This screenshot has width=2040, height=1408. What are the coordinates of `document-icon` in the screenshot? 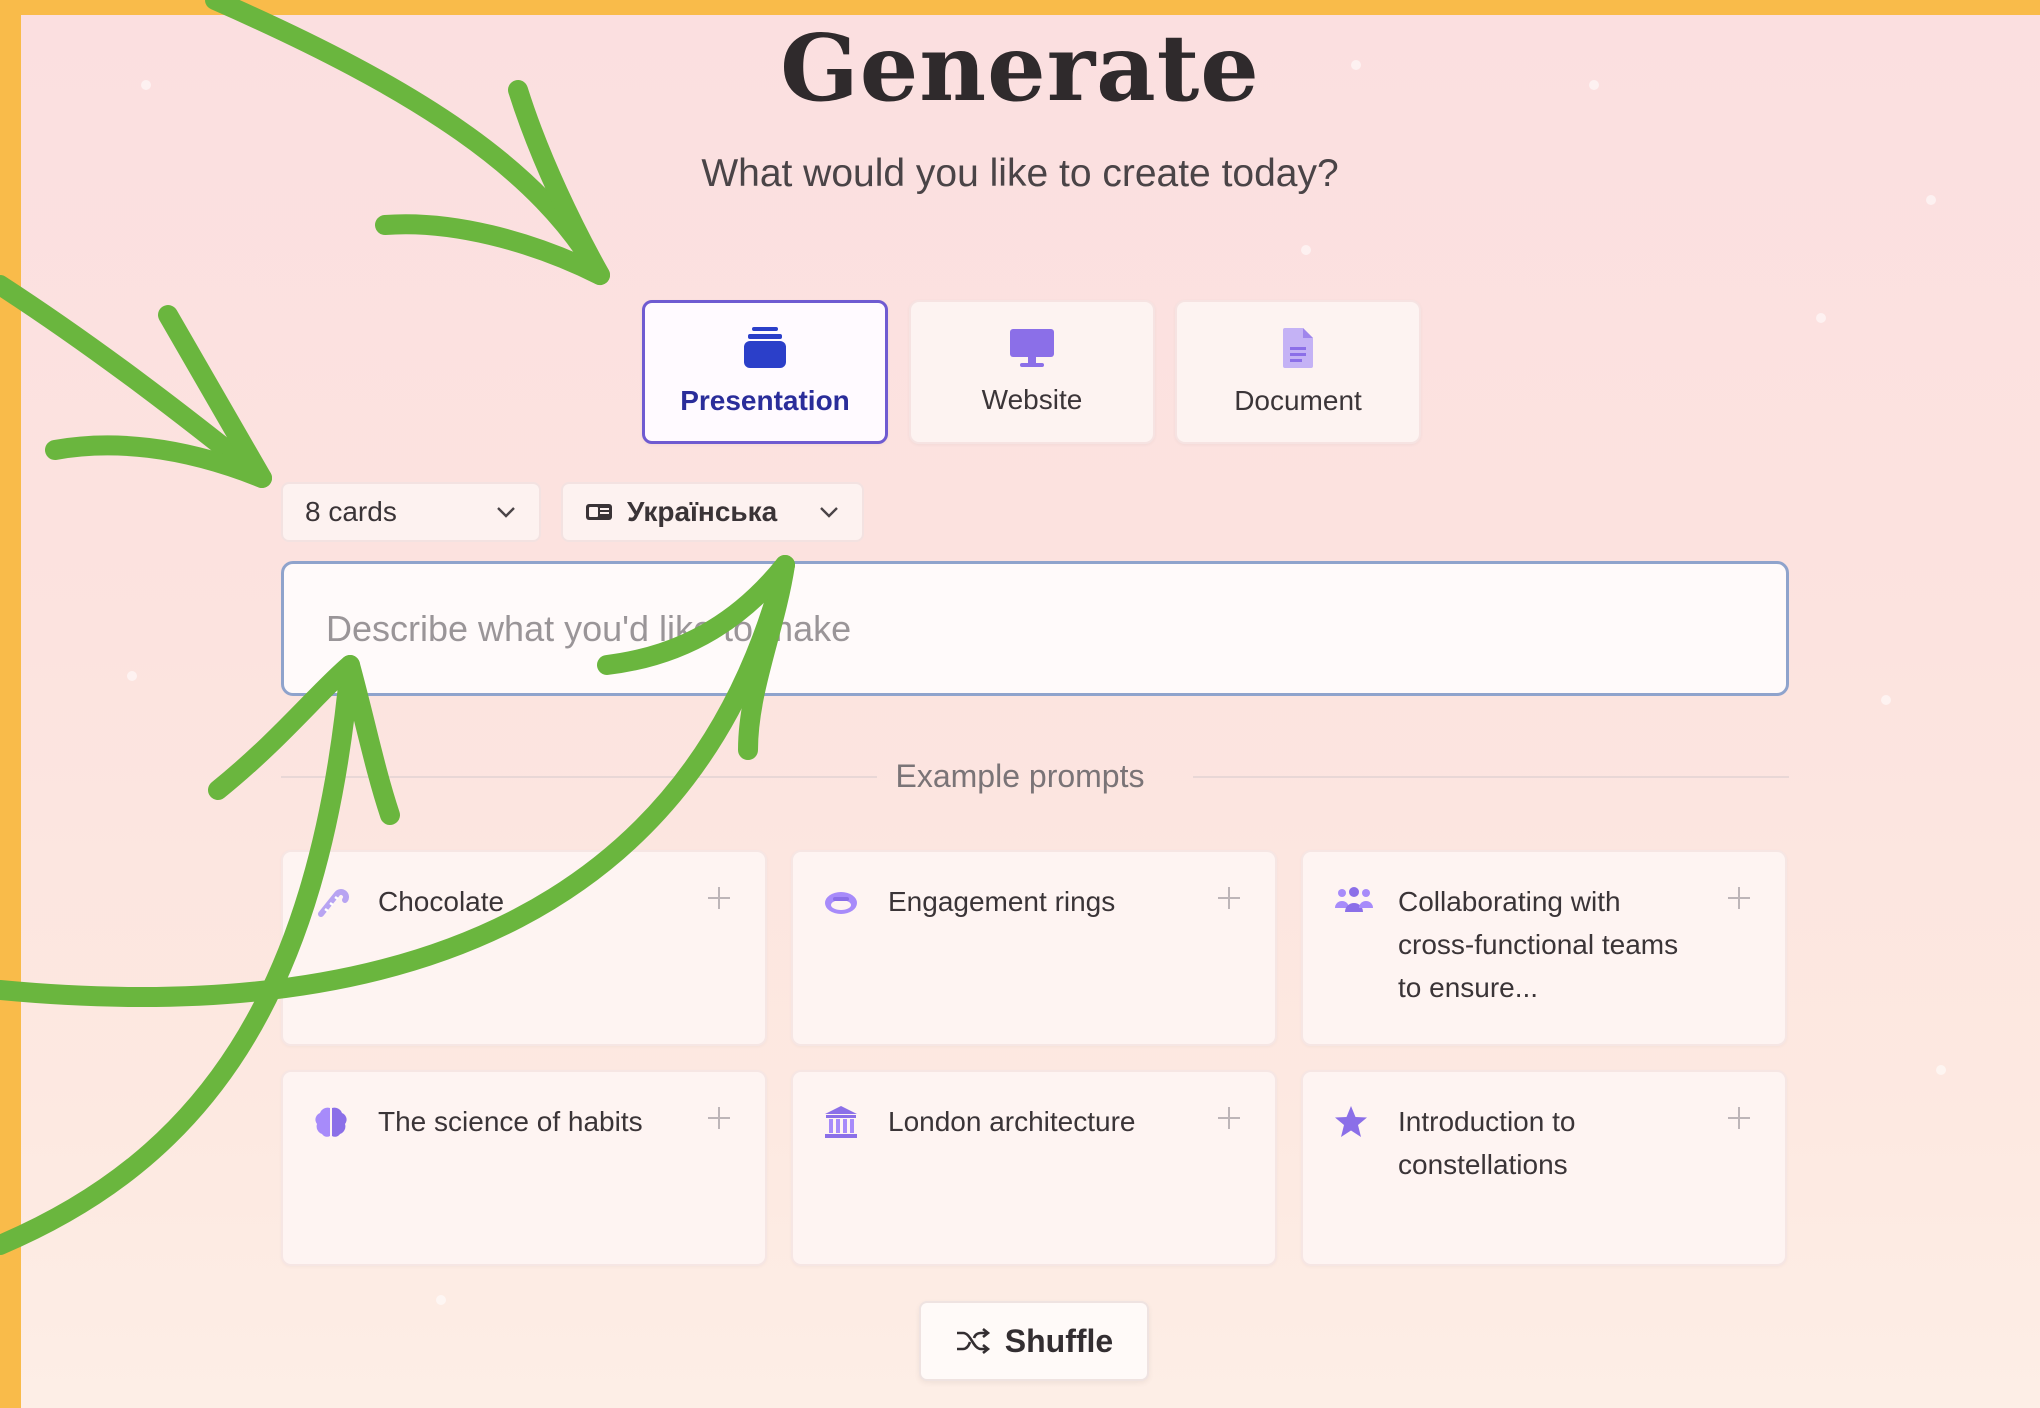 It's located at (1298, 348).